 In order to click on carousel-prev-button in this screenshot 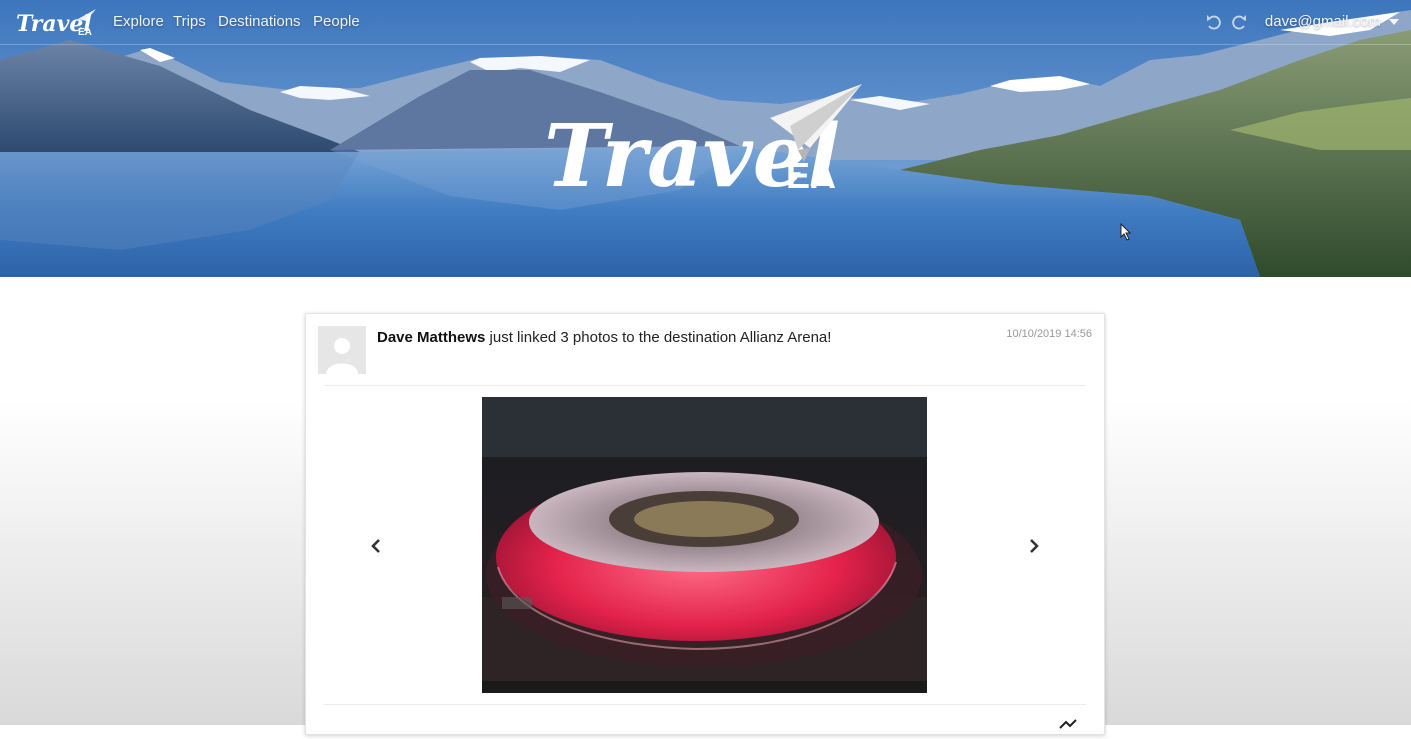, I will do `click(376, 546)`.